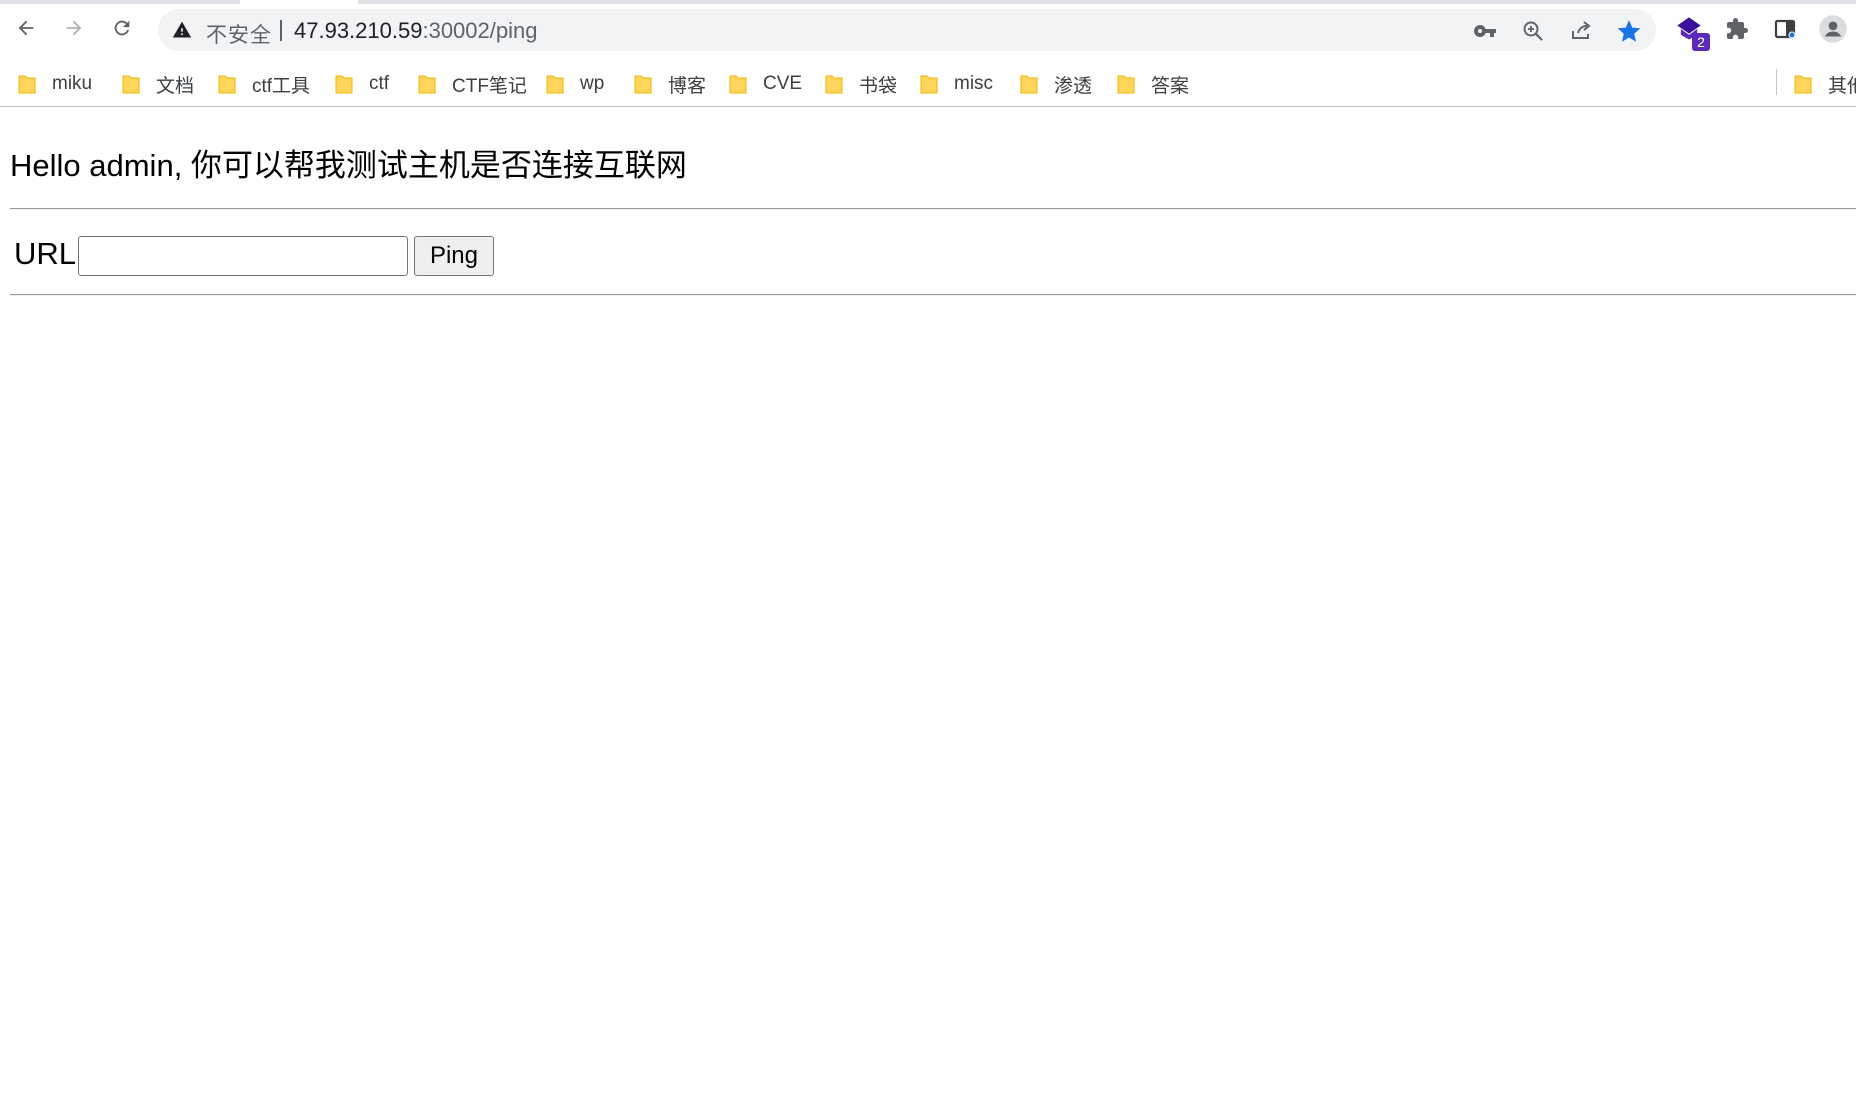 The height and width of the screenshot is (1120, 1856). I want to click on bookmark-label: 答案, so click(1170, 86).